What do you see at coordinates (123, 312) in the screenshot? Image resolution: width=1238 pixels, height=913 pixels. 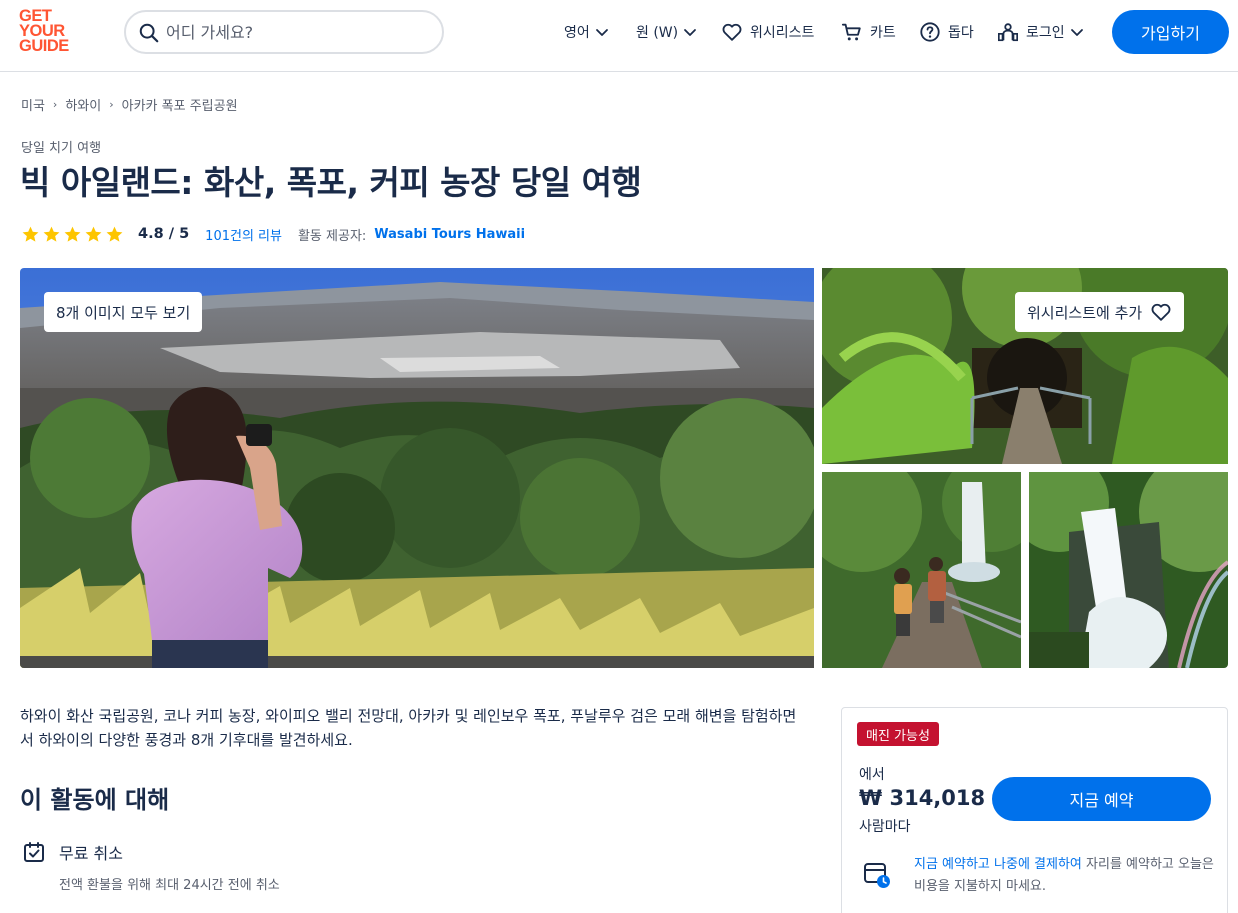 I see `see-all-images-button: 8개 이미지 모두 보기` at bounding box center [123, 312].